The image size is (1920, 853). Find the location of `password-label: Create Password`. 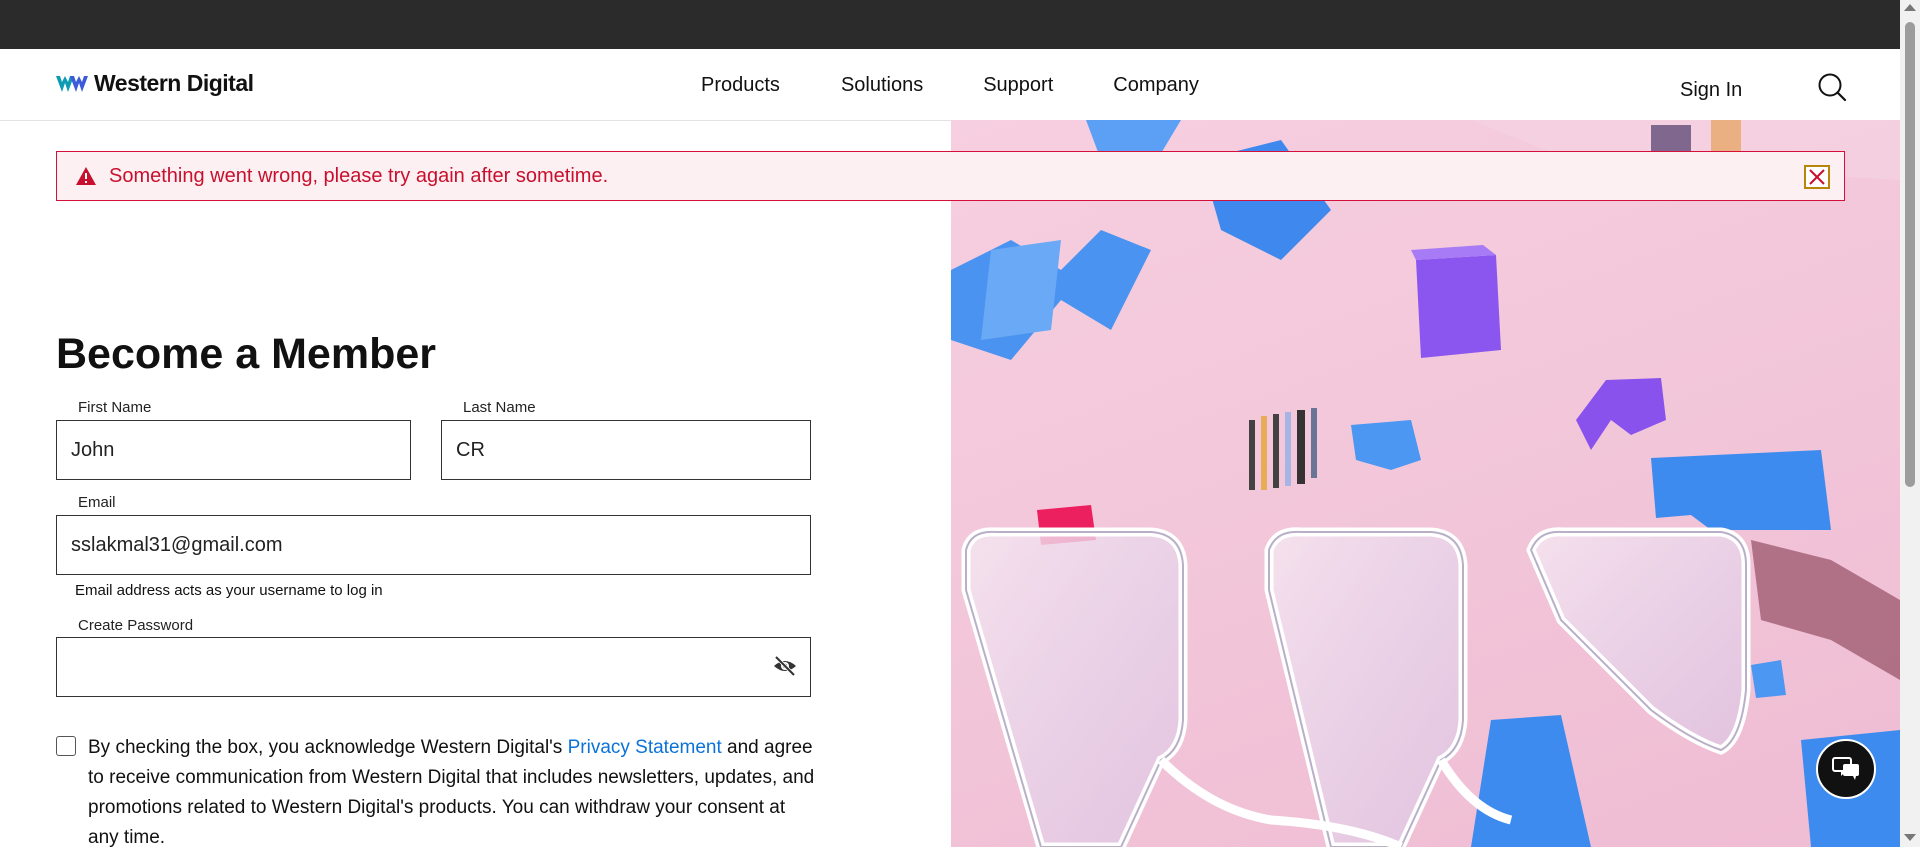

password-label: Create Password is located at coordinates (136, 625).